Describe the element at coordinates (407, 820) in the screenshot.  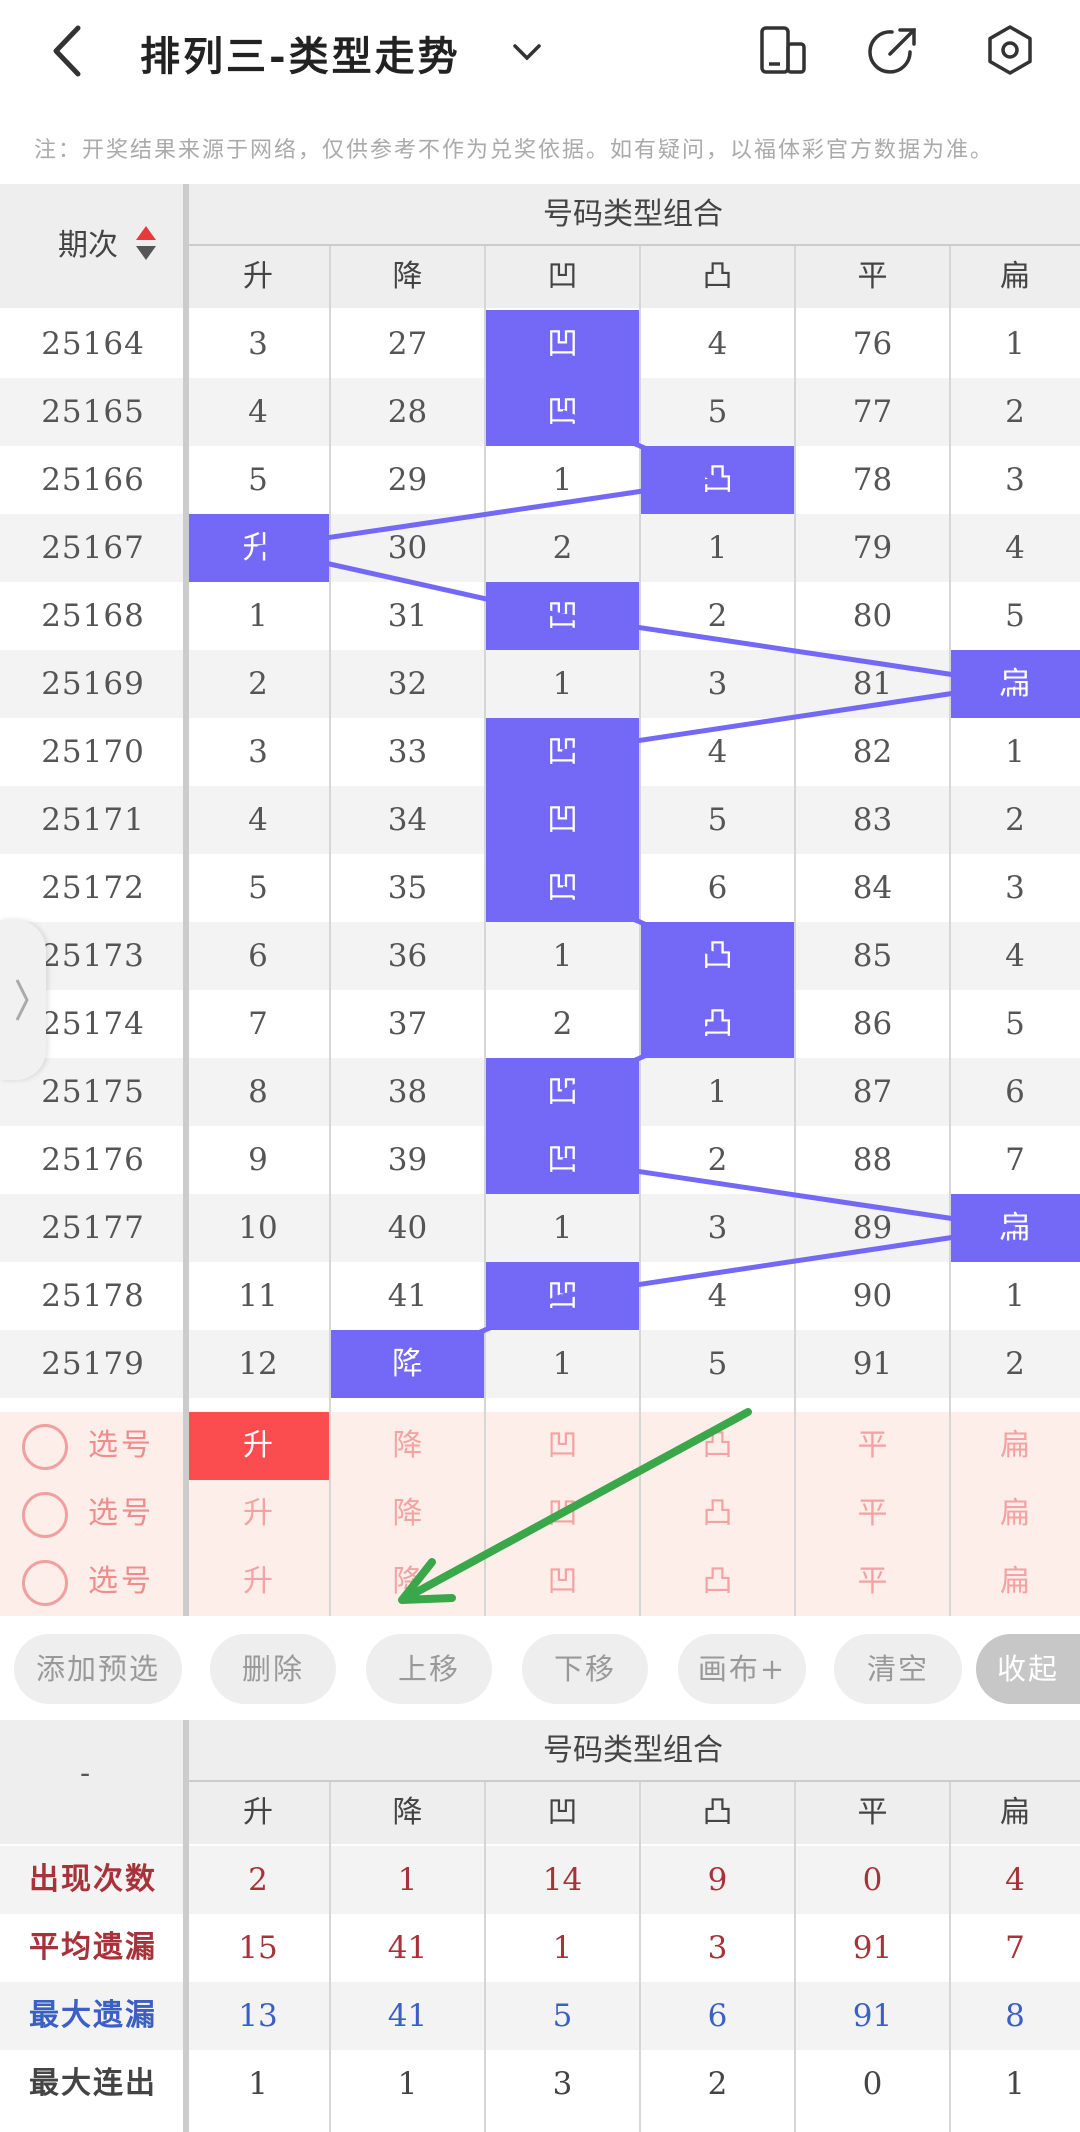
I see `miss-count-cell: 34` at that location.